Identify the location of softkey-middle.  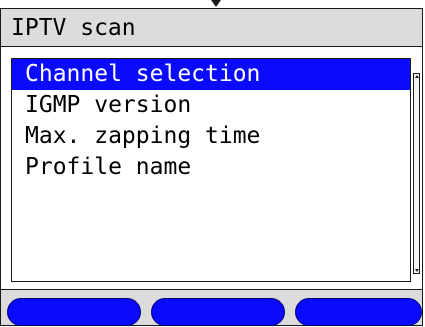
(218, 312).